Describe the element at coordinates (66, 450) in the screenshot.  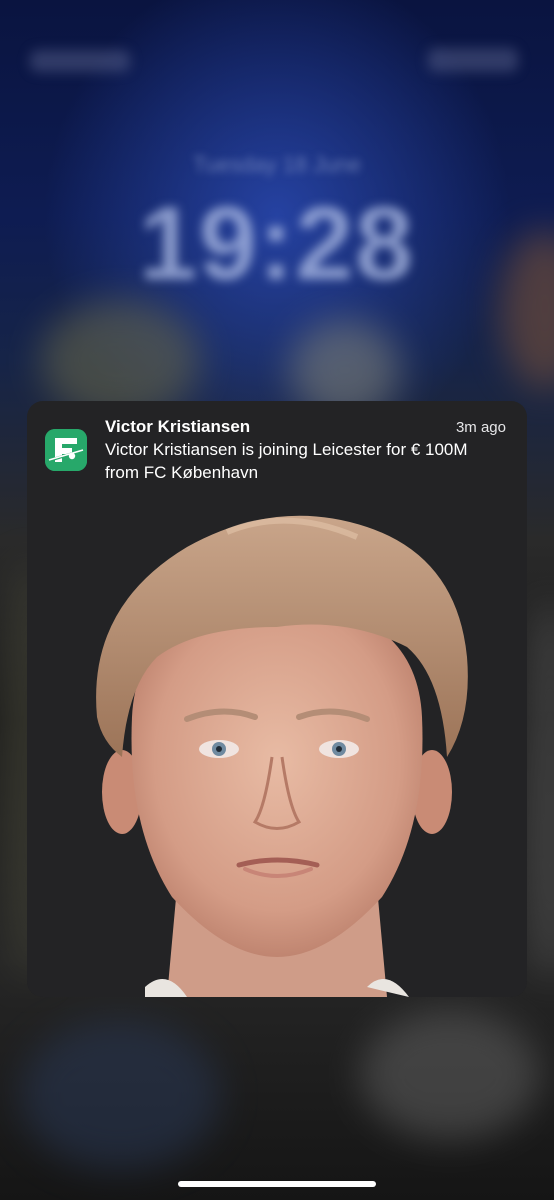
I see `football-app-icon` at that location.